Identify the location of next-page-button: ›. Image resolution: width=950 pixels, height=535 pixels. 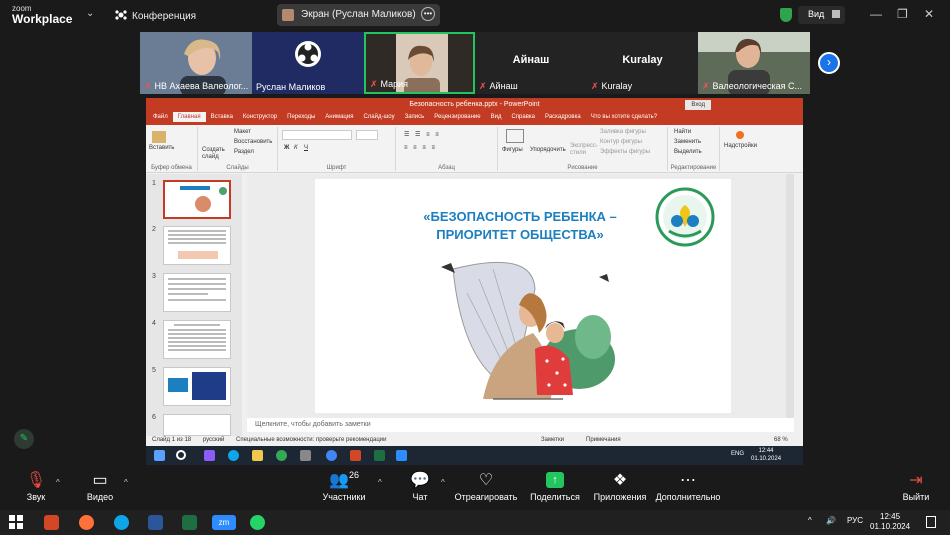
(829, 63).